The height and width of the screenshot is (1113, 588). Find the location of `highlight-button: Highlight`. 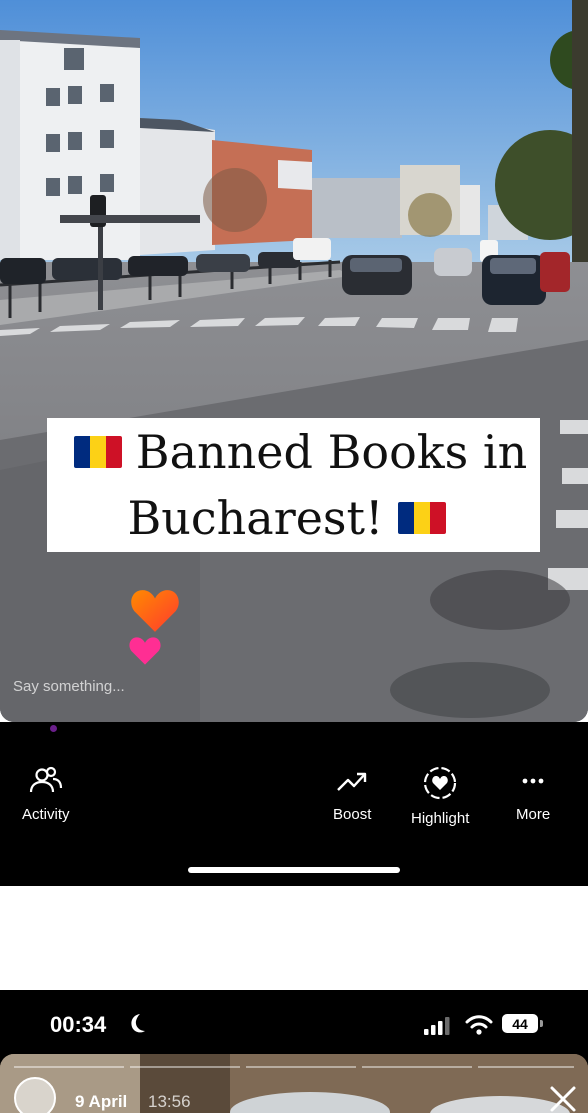

highlight-button: Highlight is located at coordinates (440, 796).